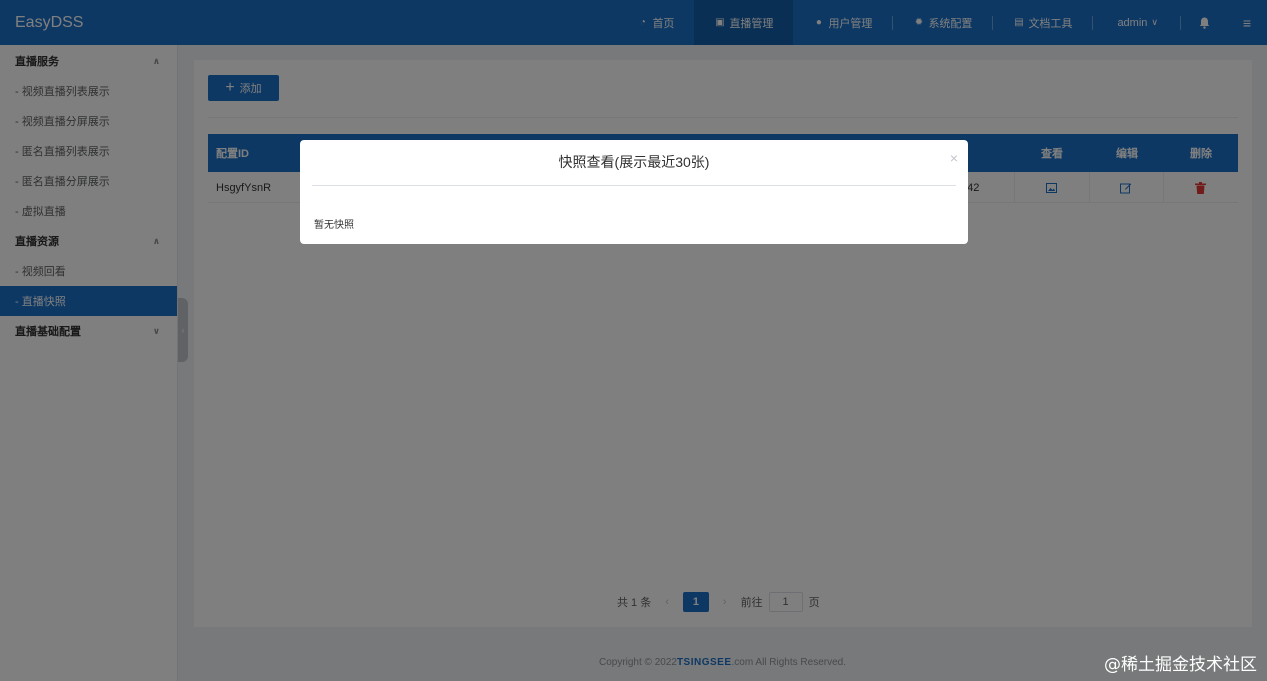  What do you see at coordinates (334, 225) in the screenshot?
I see `empty-message: 暂无快照` at bounding box center [334, 225].